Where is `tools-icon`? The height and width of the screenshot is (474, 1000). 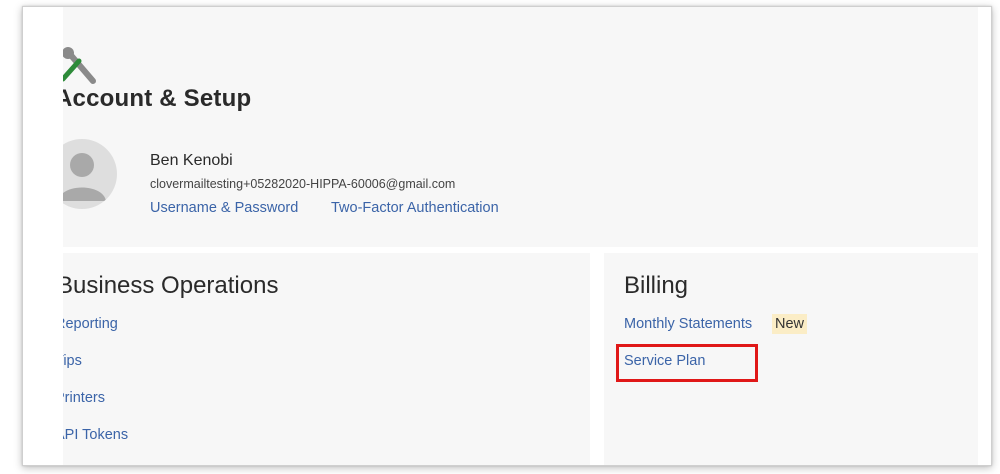 tools-icon is located at coordinates (79, 65).